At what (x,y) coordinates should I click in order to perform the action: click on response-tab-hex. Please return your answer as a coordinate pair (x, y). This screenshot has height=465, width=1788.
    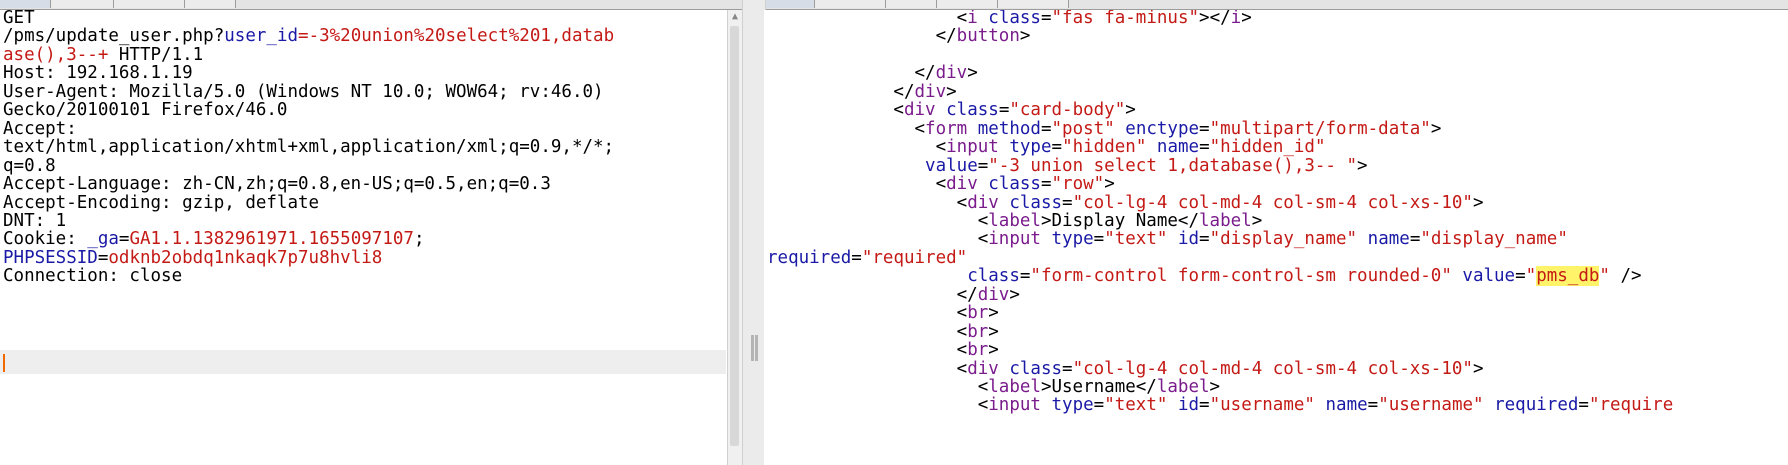
    Looking at the image, I should click on (911, 4).